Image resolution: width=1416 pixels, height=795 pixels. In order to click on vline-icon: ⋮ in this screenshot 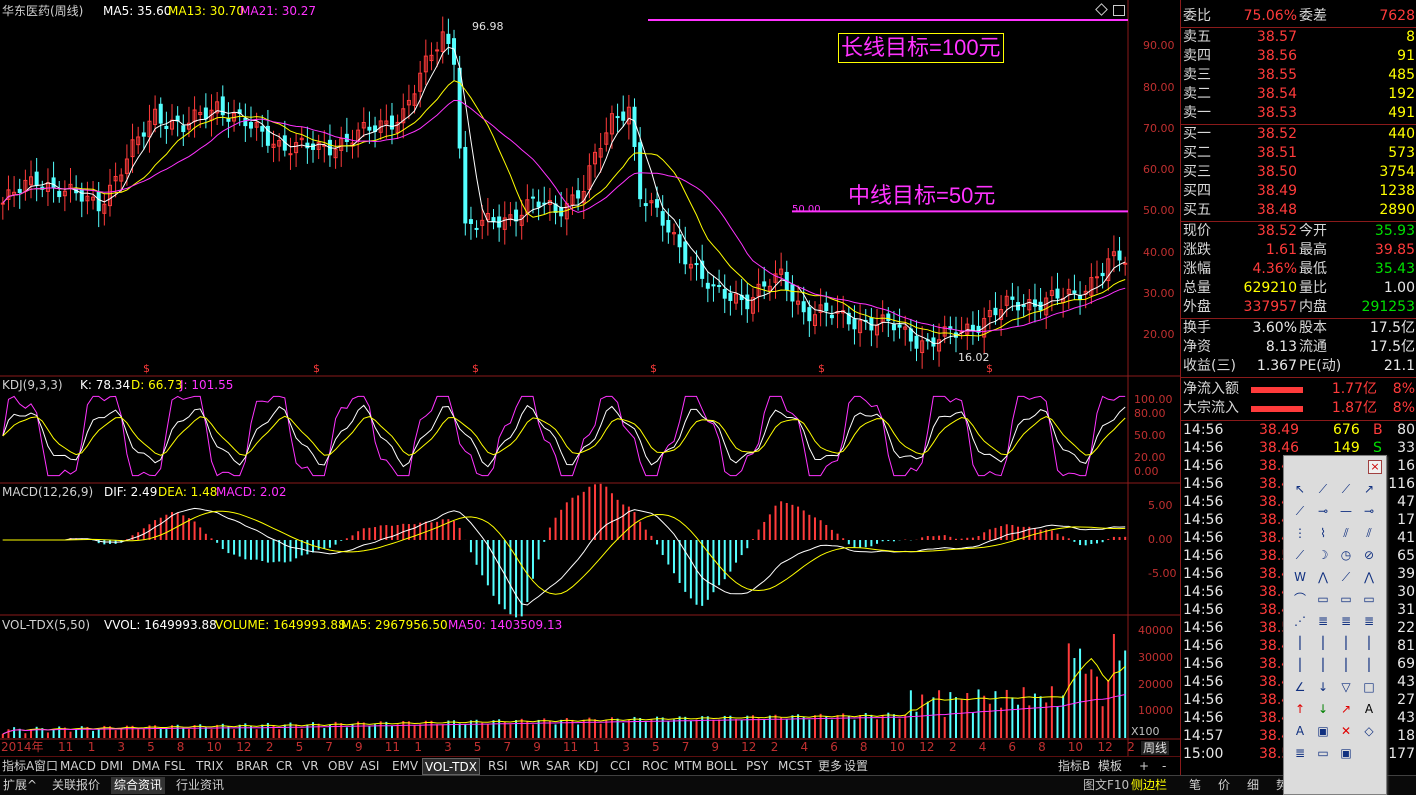, I will do `click(1300, 533)`.